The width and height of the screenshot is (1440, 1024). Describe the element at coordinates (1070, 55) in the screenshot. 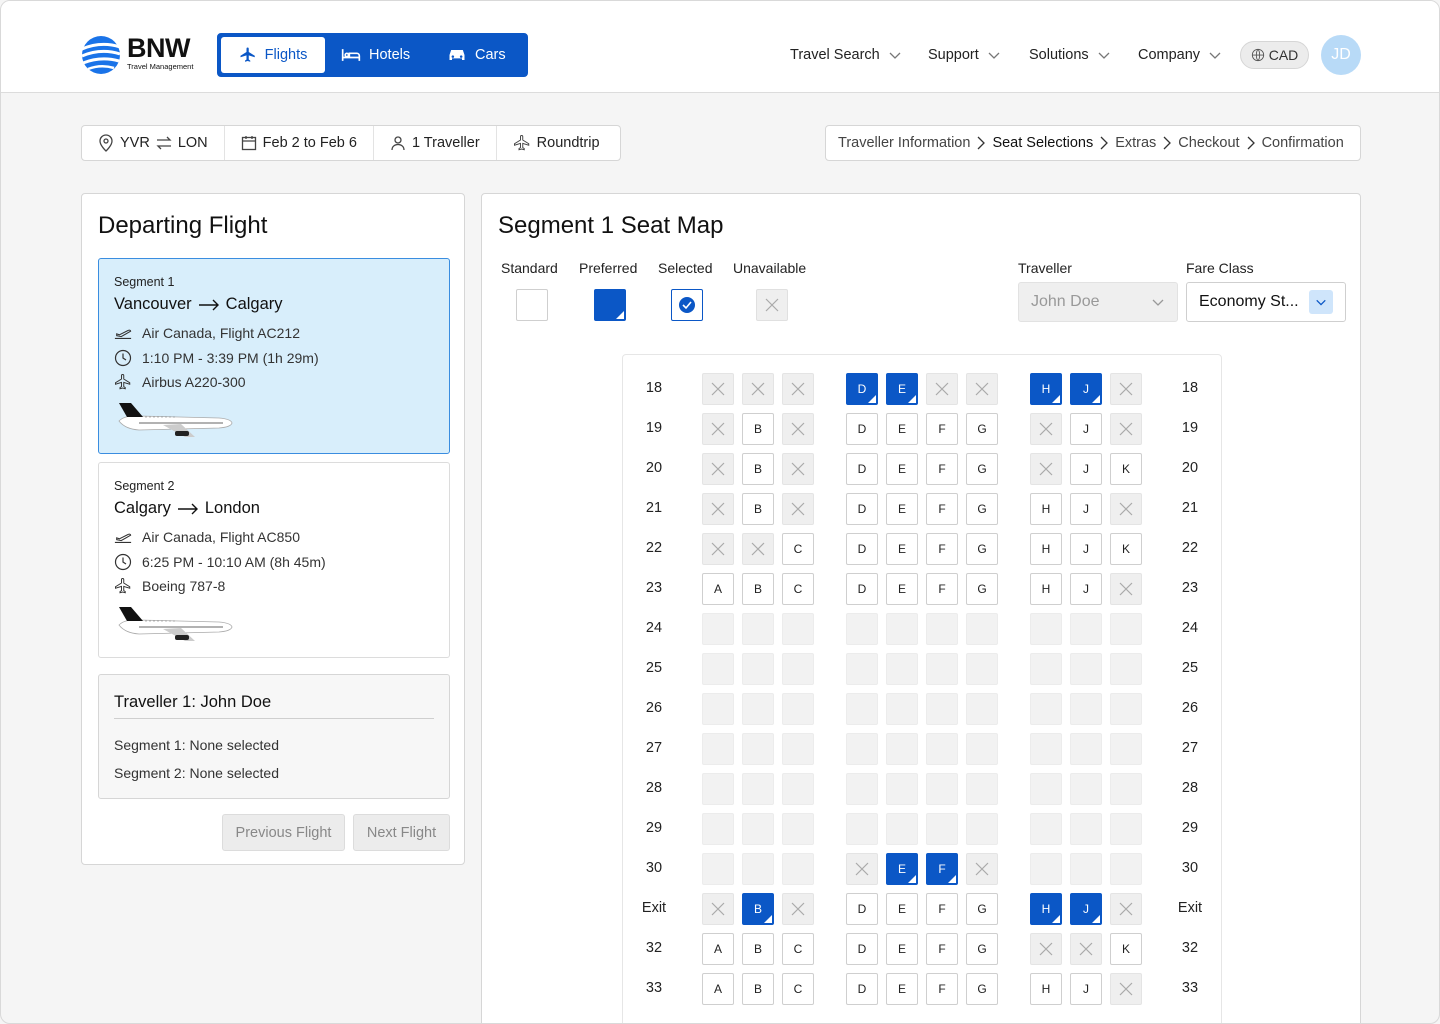

I see `nav-solutions: Solutions` at that location.